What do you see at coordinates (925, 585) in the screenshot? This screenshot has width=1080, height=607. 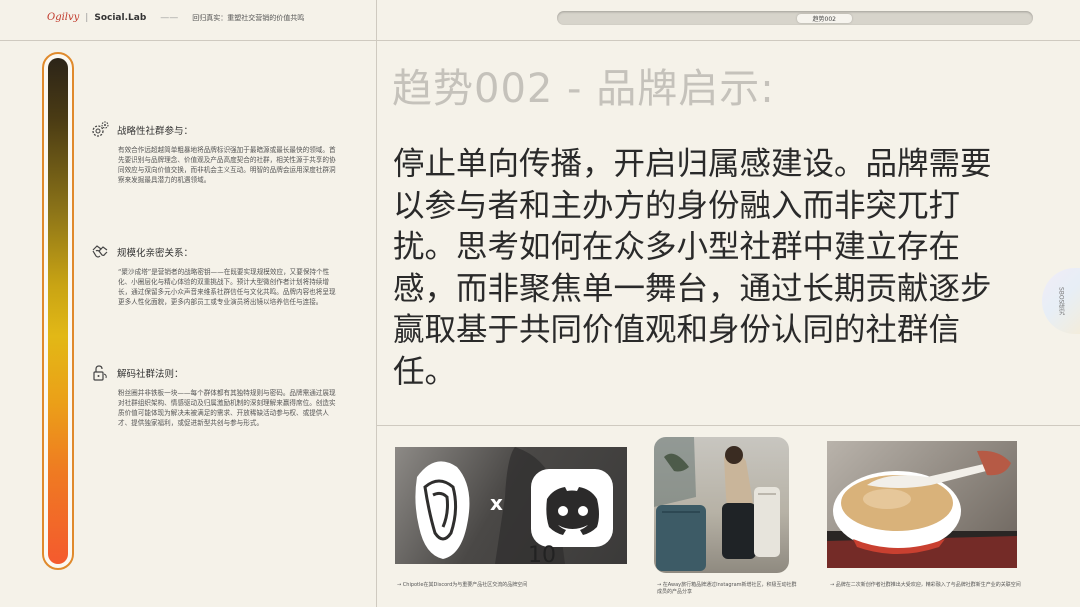 I see `image-caption: → 品牌在二次新创作者社群推出大受欢迎，精彩融入了与品牌社群新生产业的关联空间` at bounding box center [925, 585].